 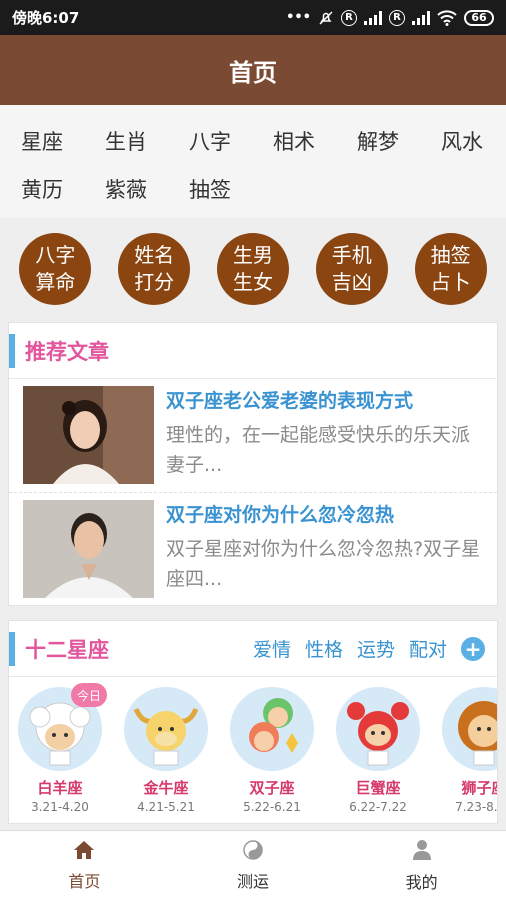 I want to click on zodiac-name: 金牛座, so click(x=166, y=788).